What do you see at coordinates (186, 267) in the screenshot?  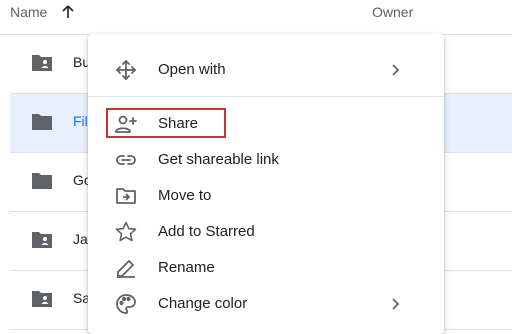 I see `menu-item-label: Rename` at bounding box center [186, 267].